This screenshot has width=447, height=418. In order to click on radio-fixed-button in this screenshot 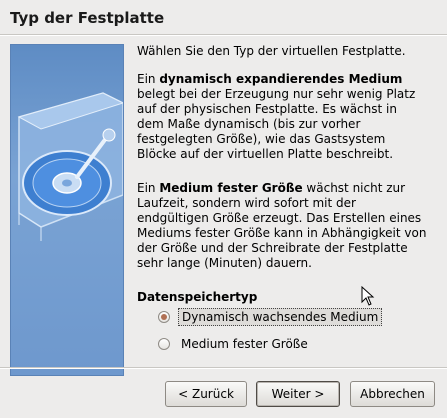, I will do `click(164, 344)`.